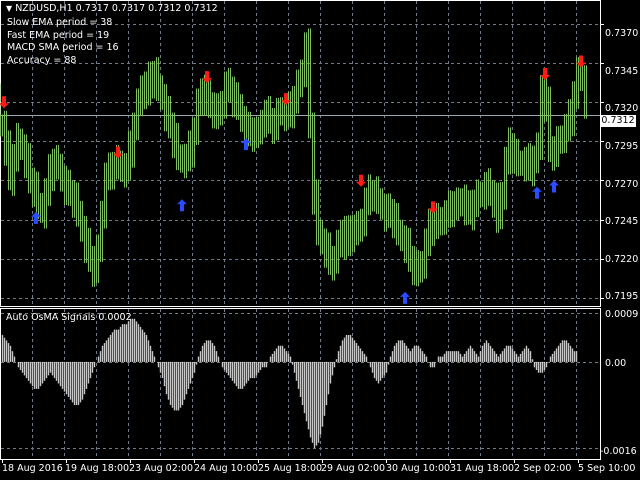  I want to click on time-label: 25 Aug 18:00, so click(290, 468).